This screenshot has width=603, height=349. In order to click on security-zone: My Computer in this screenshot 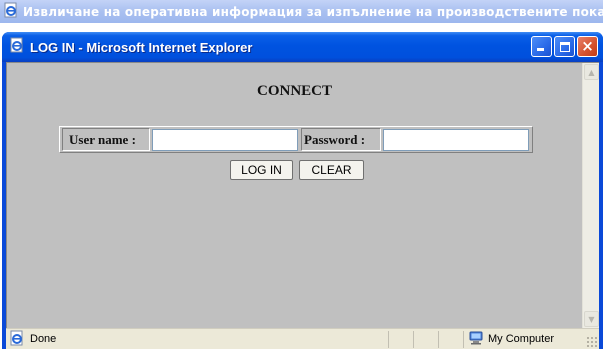, I will do `click(518, 339)`.